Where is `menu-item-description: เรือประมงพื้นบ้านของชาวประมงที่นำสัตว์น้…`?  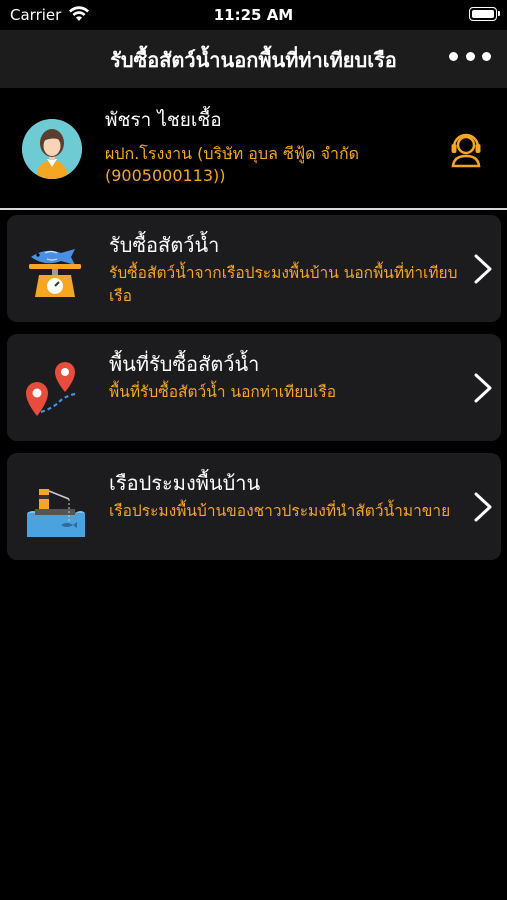 menu-item-description: เรือประมงพื้นบ้านของชาวประมงที่นำสัตว์น้… is located at coordinates (280, 511).